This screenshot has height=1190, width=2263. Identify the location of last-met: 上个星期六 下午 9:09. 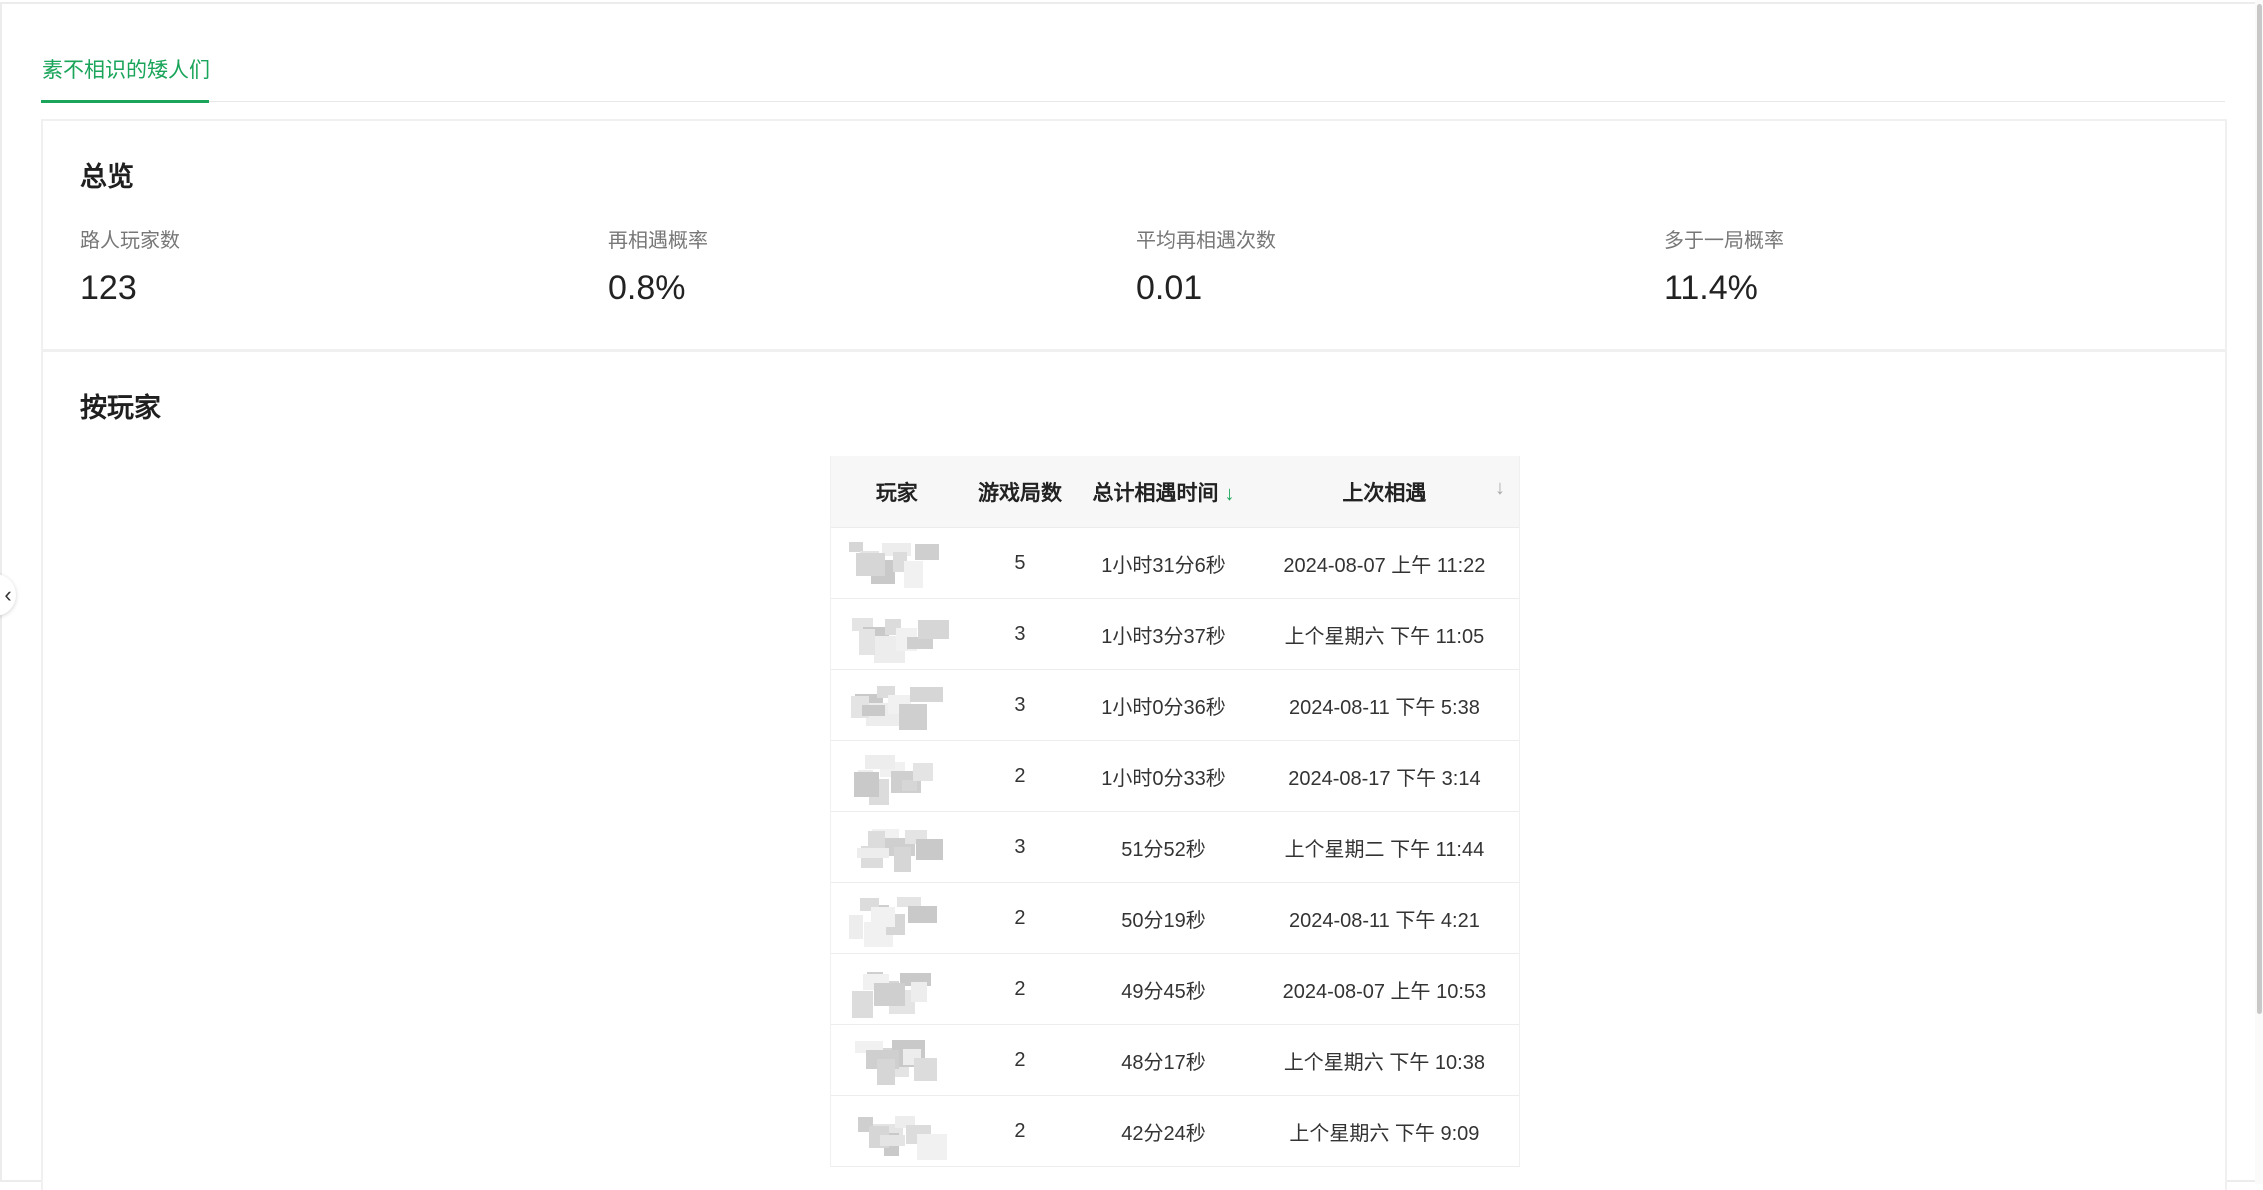
(1384, 1133).